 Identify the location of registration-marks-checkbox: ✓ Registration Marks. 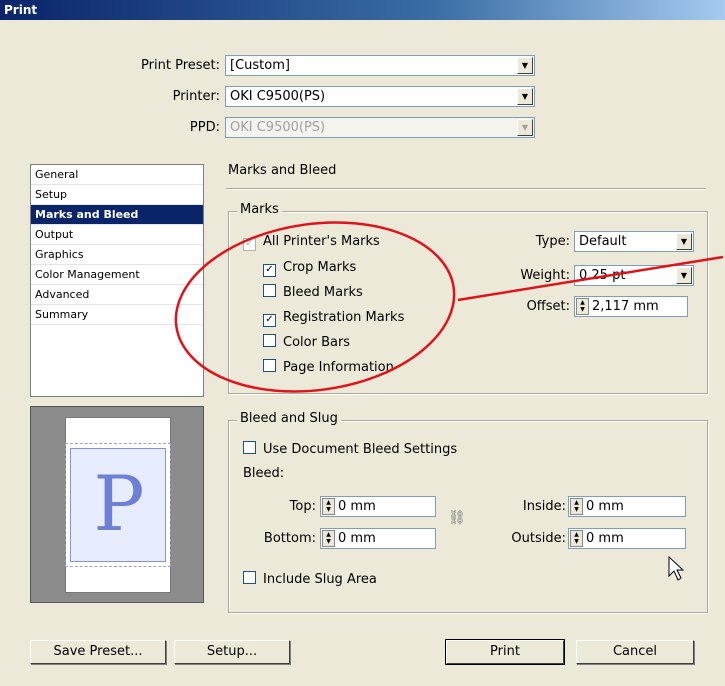
(333, 318).